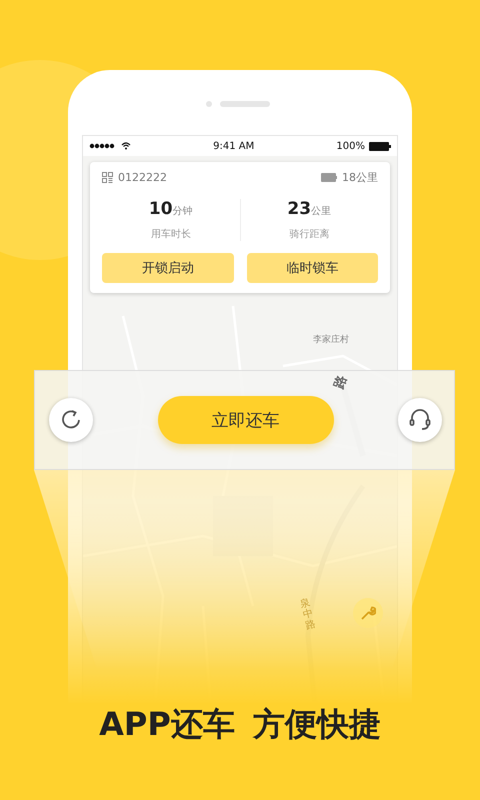 The height and width of the screenshot is (800, 480). I want to click on map-label: 路, so click(341, 382).